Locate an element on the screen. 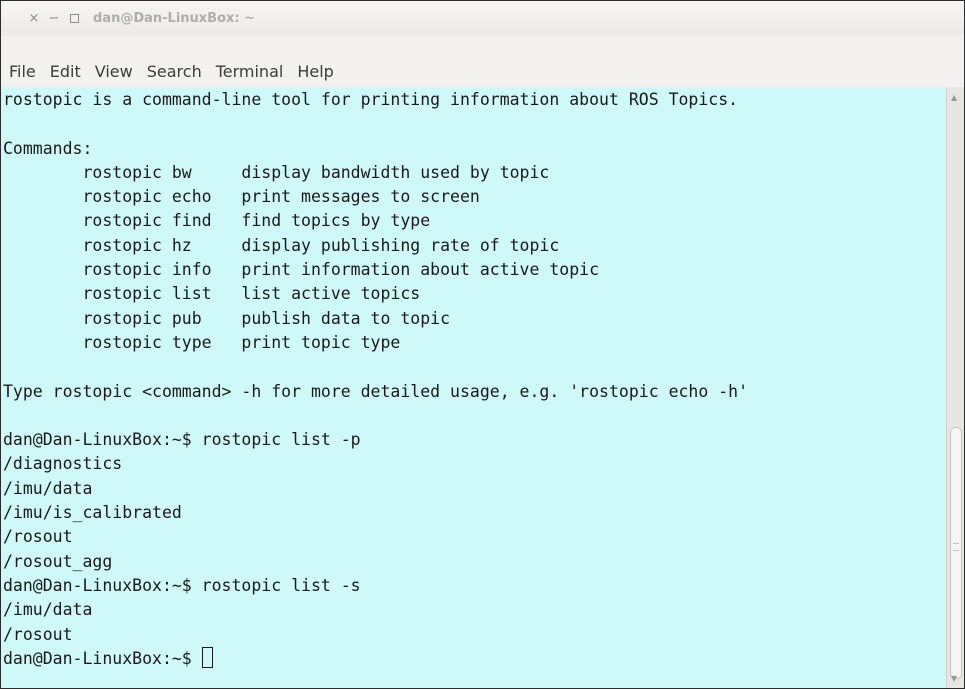  terminal-line: dan@Dan-LinuxBox:~$ rostopic list -s is located at coordinates (182, 585).